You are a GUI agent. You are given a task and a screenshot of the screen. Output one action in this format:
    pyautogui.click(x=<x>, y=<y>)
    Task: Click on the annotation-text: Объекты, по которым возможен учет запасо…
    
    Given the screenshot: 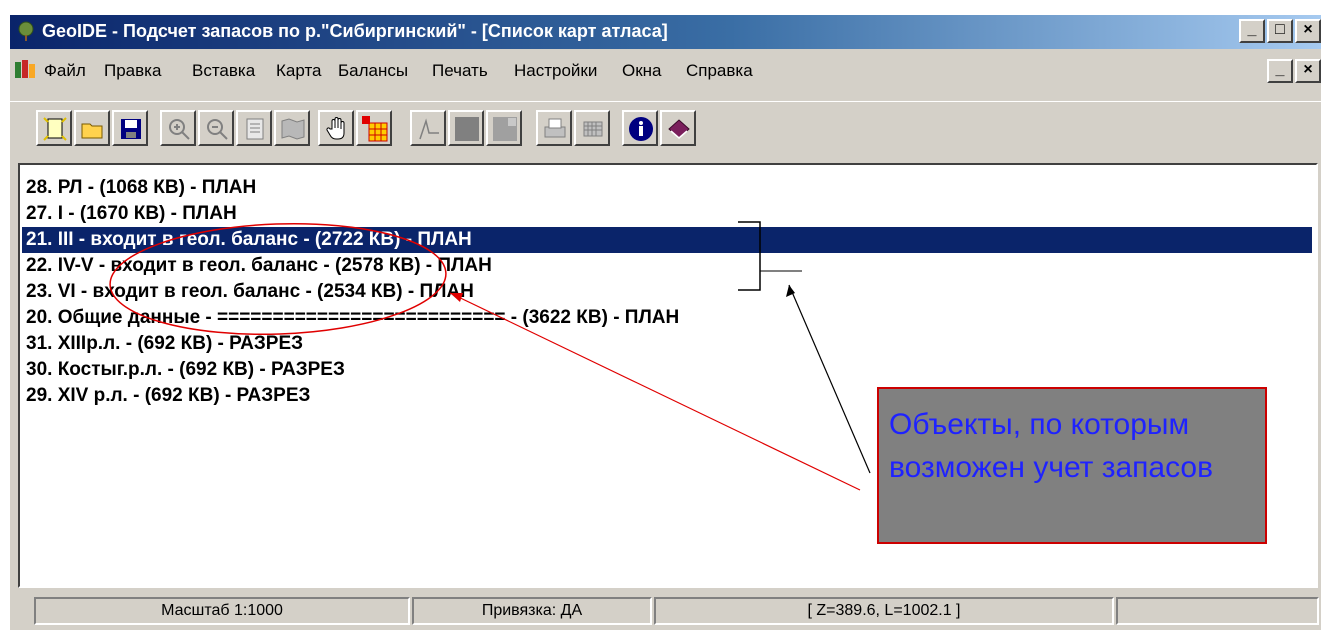 What is the action you would take?
    pyautogui.click(x=1051, y=446)
    